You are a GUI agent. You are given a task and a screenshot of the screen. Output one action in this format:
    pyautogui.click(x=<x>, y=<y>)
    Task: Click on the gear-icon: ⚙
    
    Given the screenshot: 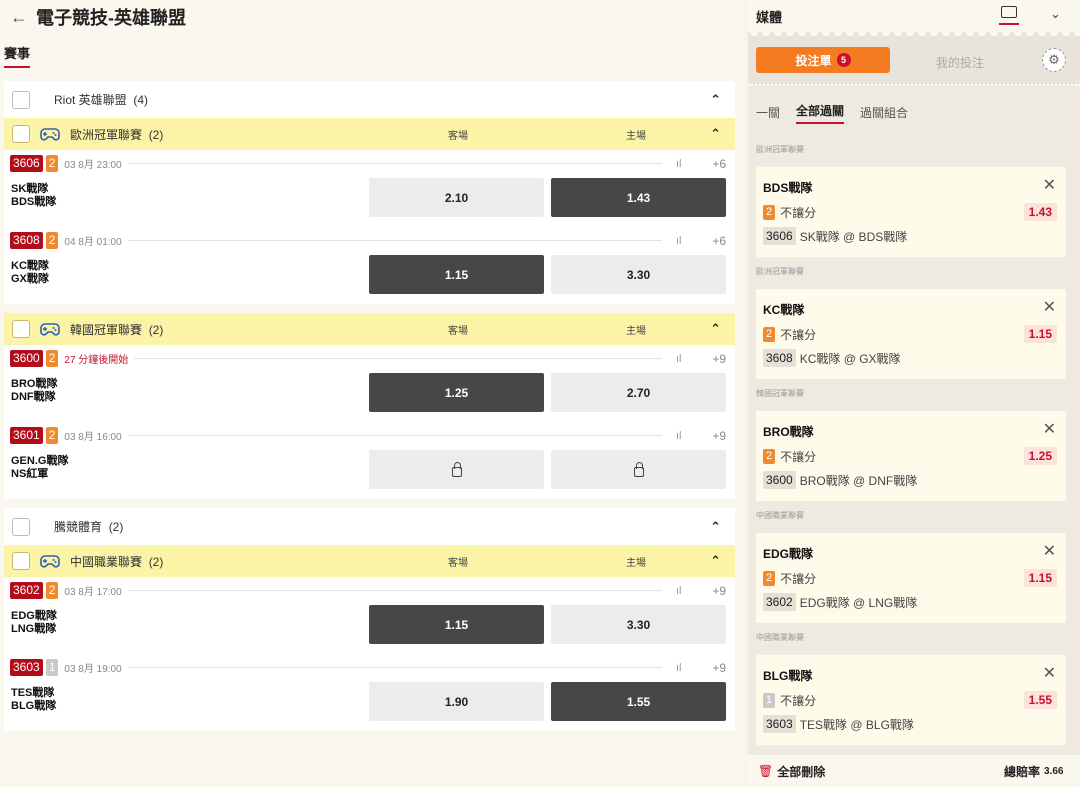 What is the action you would take?
    pyautogui.click(x=1054, y=60)
    